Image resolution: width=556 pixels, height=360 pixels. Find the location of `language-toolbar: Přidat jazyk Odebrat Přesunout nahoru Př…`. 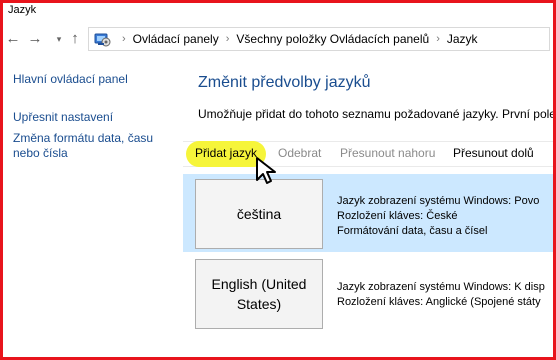

language-toolbar: Přidat jazyk Odebrat Přesunout nahoru Př… is located at coordinates (369, 154).